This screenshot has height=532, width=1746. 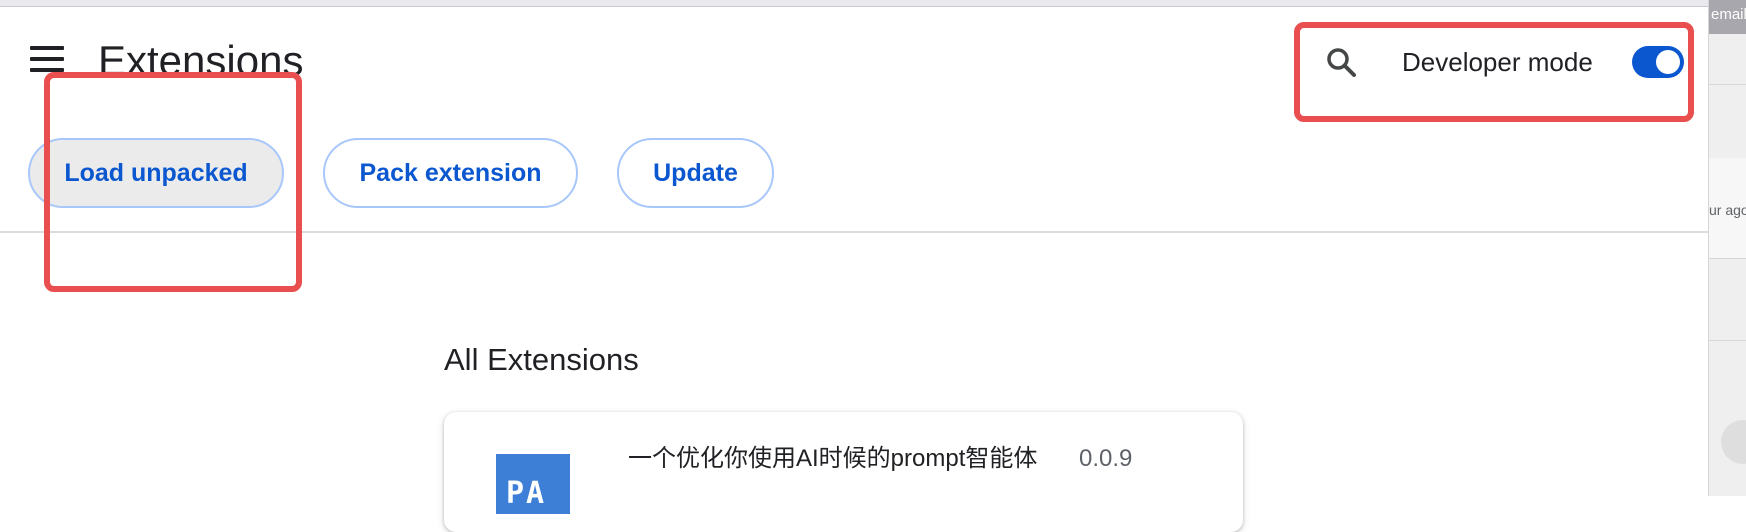 I want to click on background-window-header: email, so click(x=1727, y=17).